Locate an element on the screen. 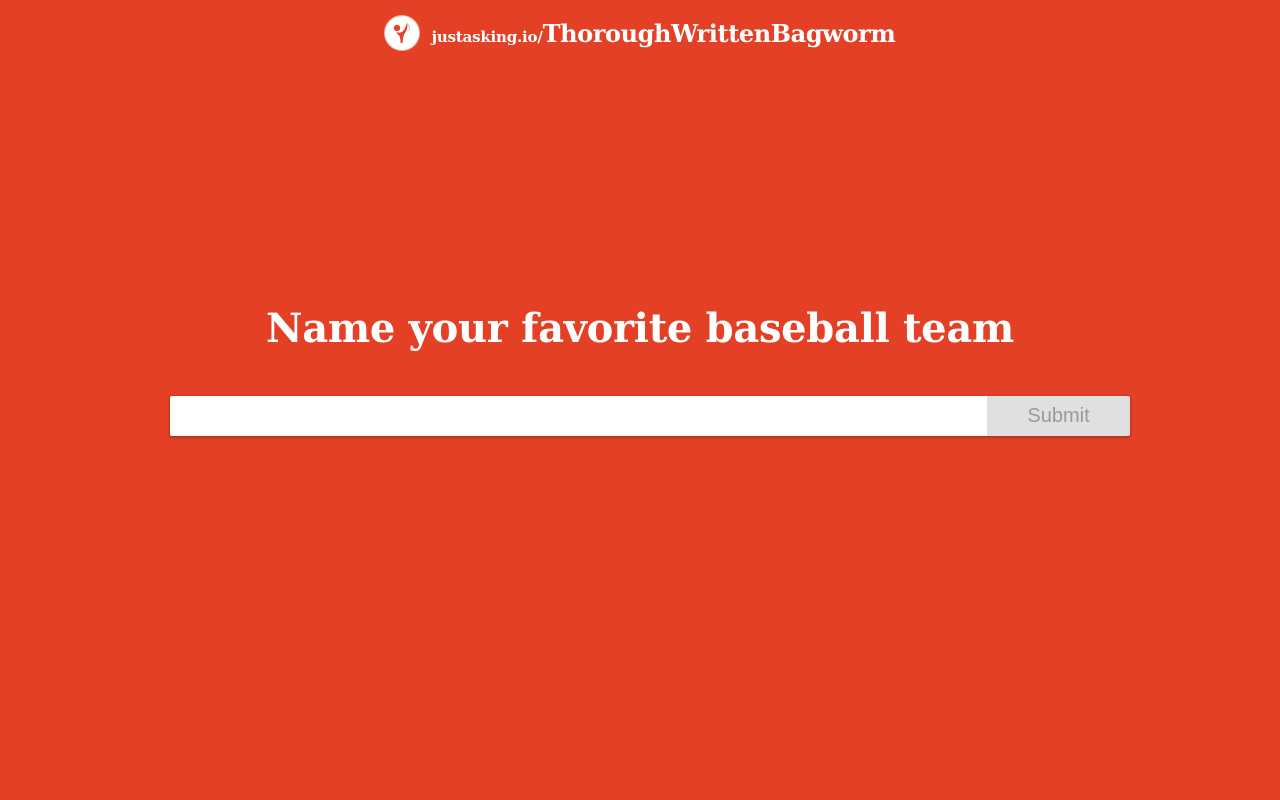 Image resolution: width=1280 pixels, height=800 pixels. person-icon is located at coordinates (401, 32).